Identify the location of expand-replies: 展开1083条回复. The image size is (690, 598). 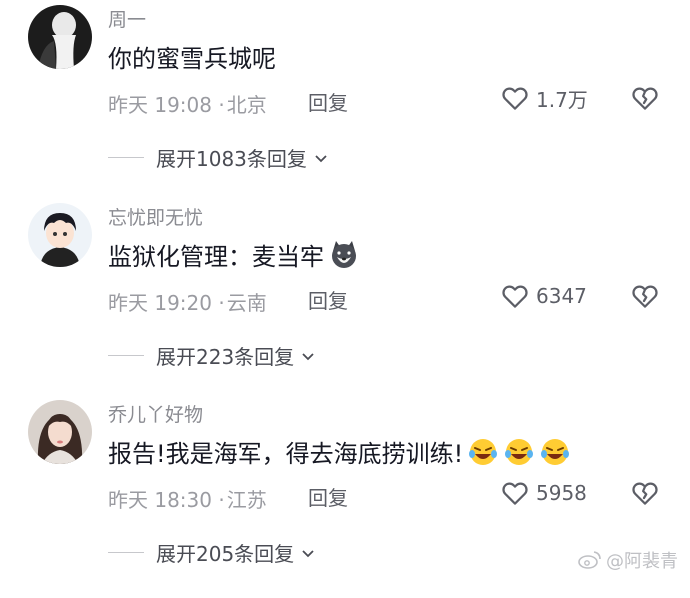
(218, 157).